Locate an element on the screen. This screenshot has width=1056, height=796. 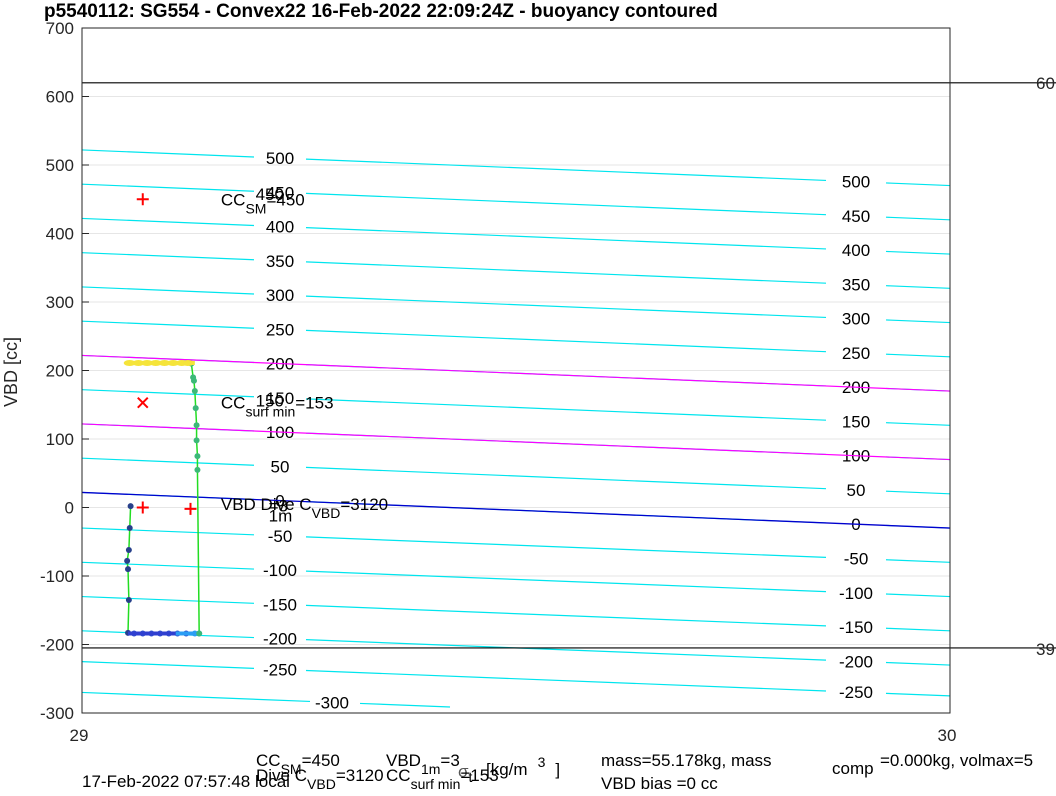
y-axis-label: VBD [cc] is located at coordinates (11, 372).